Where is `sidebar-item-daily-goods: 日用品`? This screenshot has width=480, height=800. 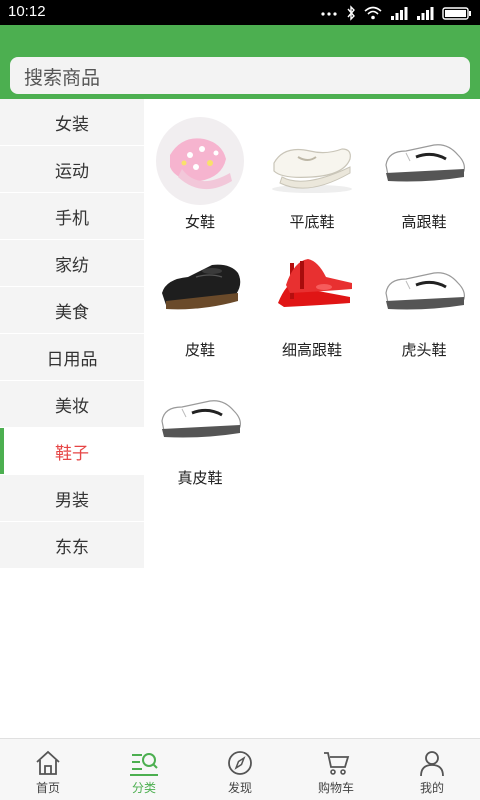
sidebar-item-daily-goods: 日用品 is located at coordinates (72, 357).